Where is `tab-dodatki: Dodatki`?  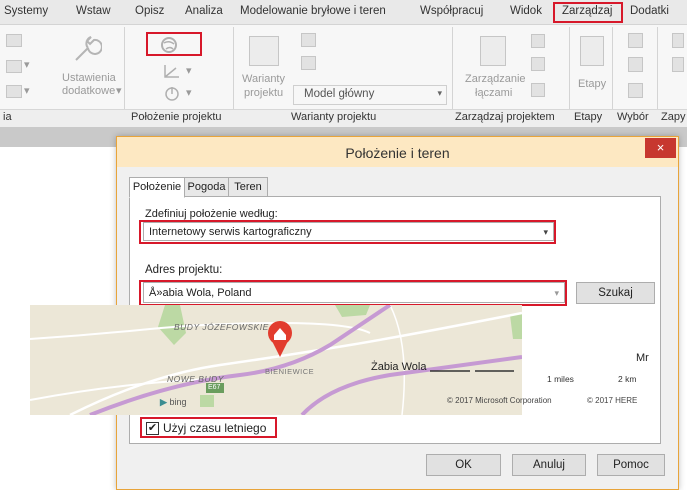 tab-dodatki: Dodatki is located at coordinates (649, 11).